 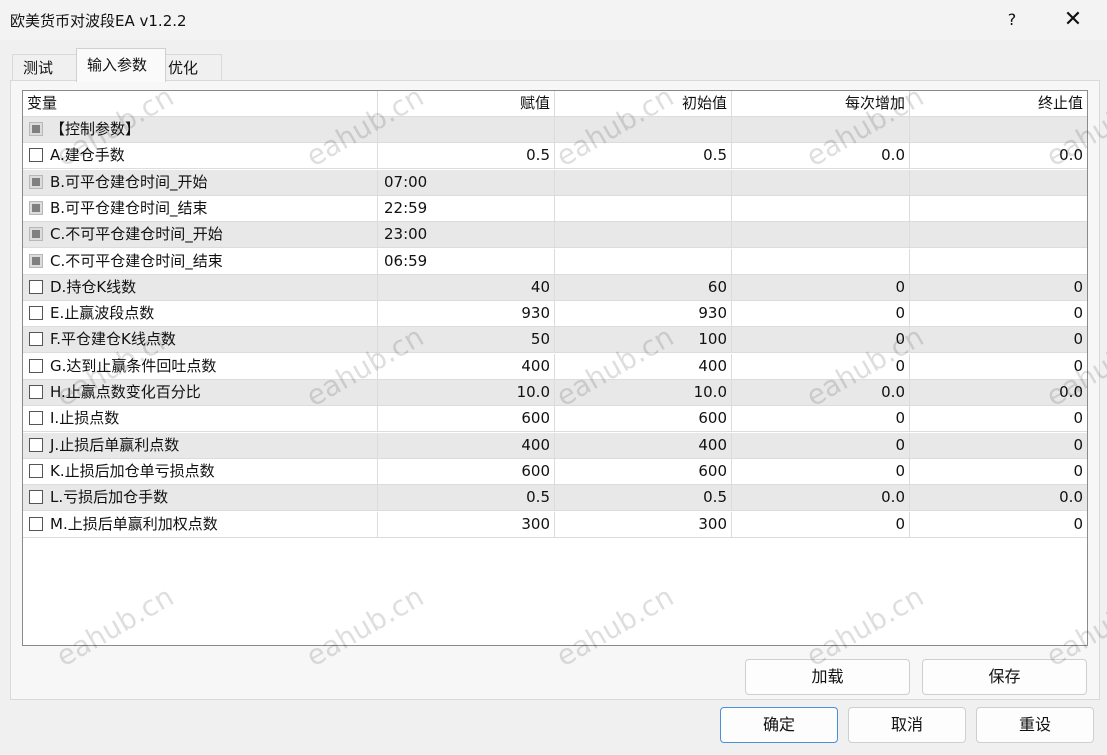 I want to click on tab-test: 测试, so click(x=45, y=67).